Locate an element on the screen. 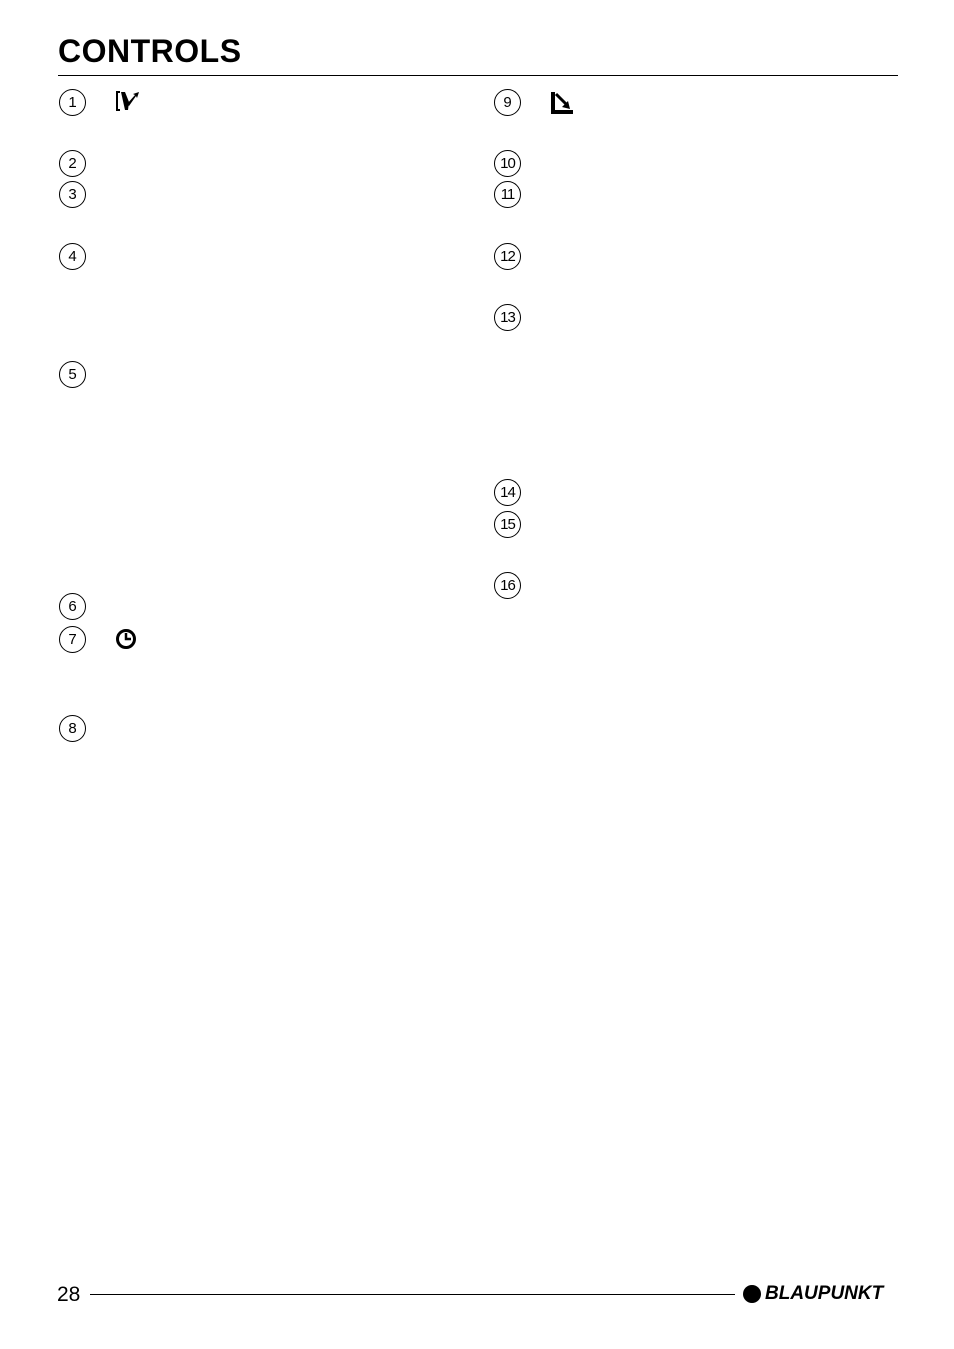 The image size is (954, 1349). header-divider is located at coordinates (478, 75).